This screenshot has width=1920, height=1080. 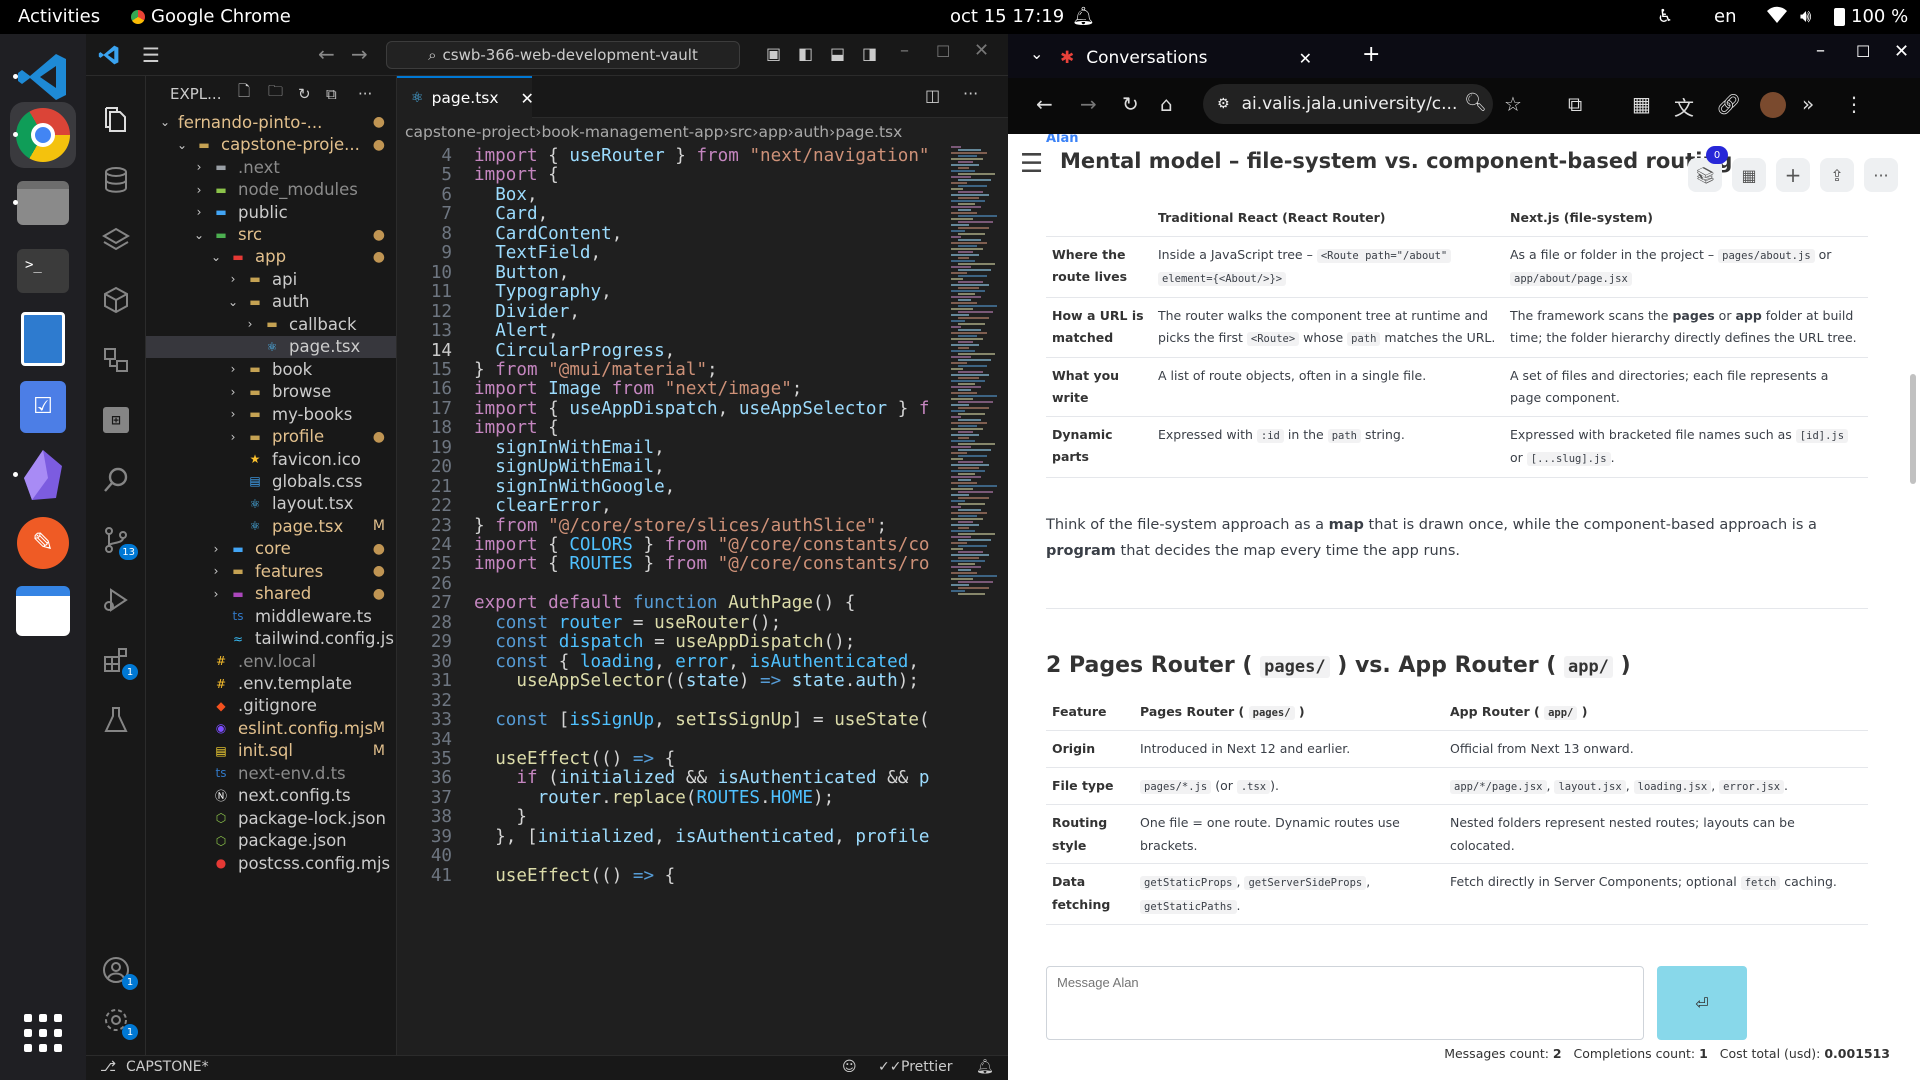 What do you see at coordinates (1166, 104) in the screenshot?
I see `home-icon: ⌂` at bounding box center [1166, 104].